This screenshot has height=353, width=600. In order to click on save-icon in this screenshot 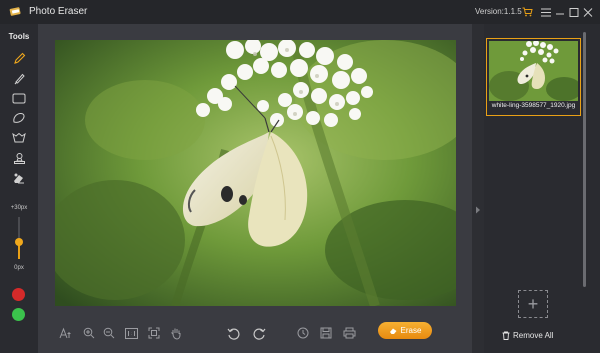, I will do `click(326, 333)`.